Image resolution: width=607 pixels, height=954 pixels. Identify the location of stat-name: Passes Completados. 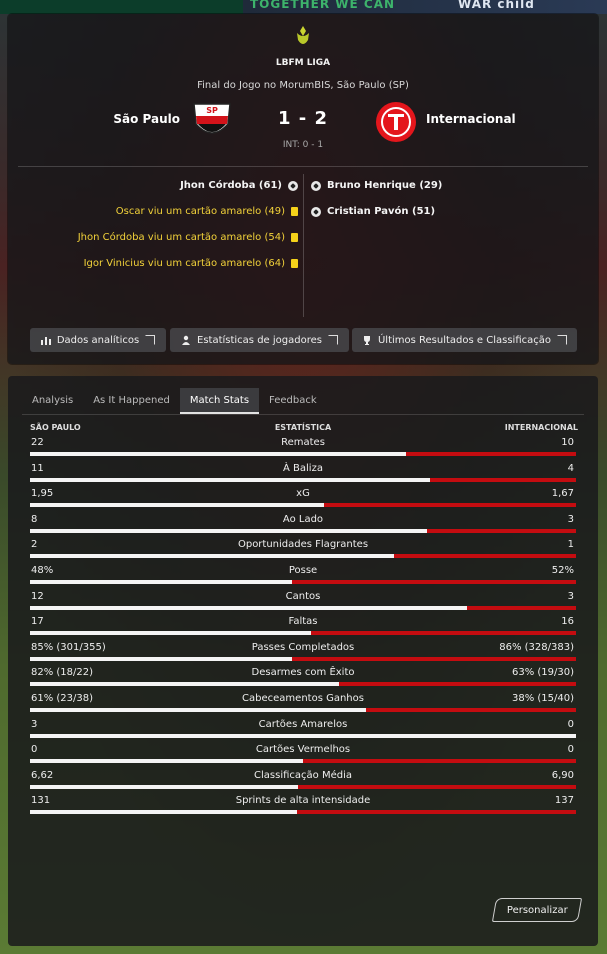
(303, 647).